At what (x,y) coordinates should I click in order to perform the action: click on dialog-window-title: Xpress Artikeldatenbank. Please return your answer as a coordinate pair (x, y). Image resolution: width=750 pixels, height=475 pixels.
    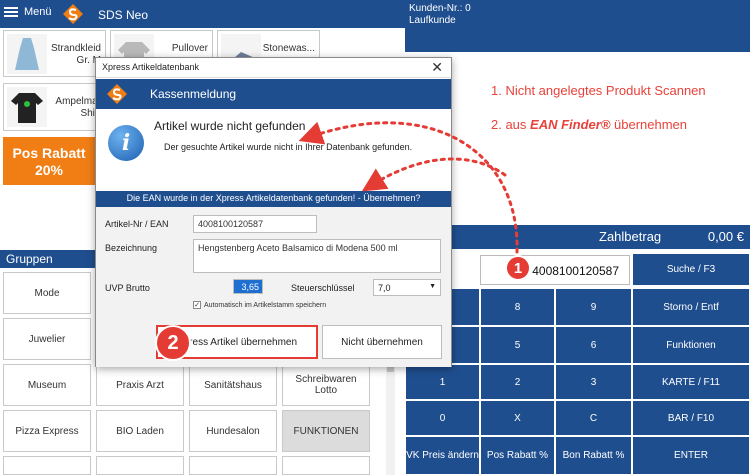
    Looking at the image, I should click on (151, 67).